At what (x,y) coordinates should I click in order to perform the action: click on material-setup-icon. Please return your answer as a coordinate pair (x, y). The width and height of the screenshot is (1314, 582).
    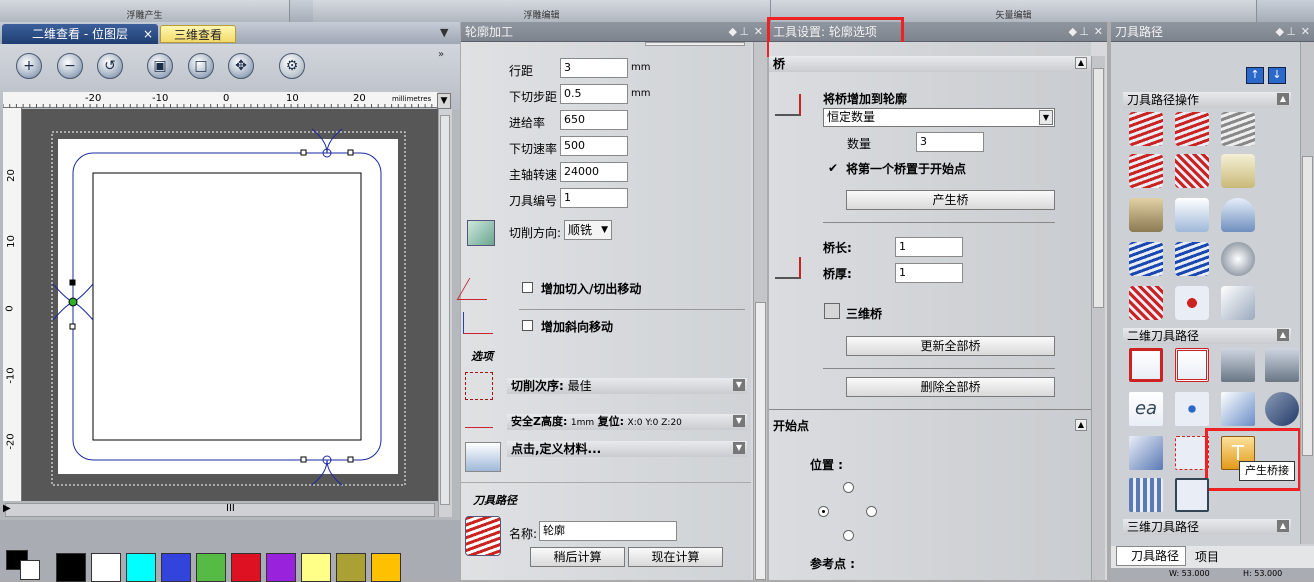
    Looking at the image, I should click on (1192, 215).